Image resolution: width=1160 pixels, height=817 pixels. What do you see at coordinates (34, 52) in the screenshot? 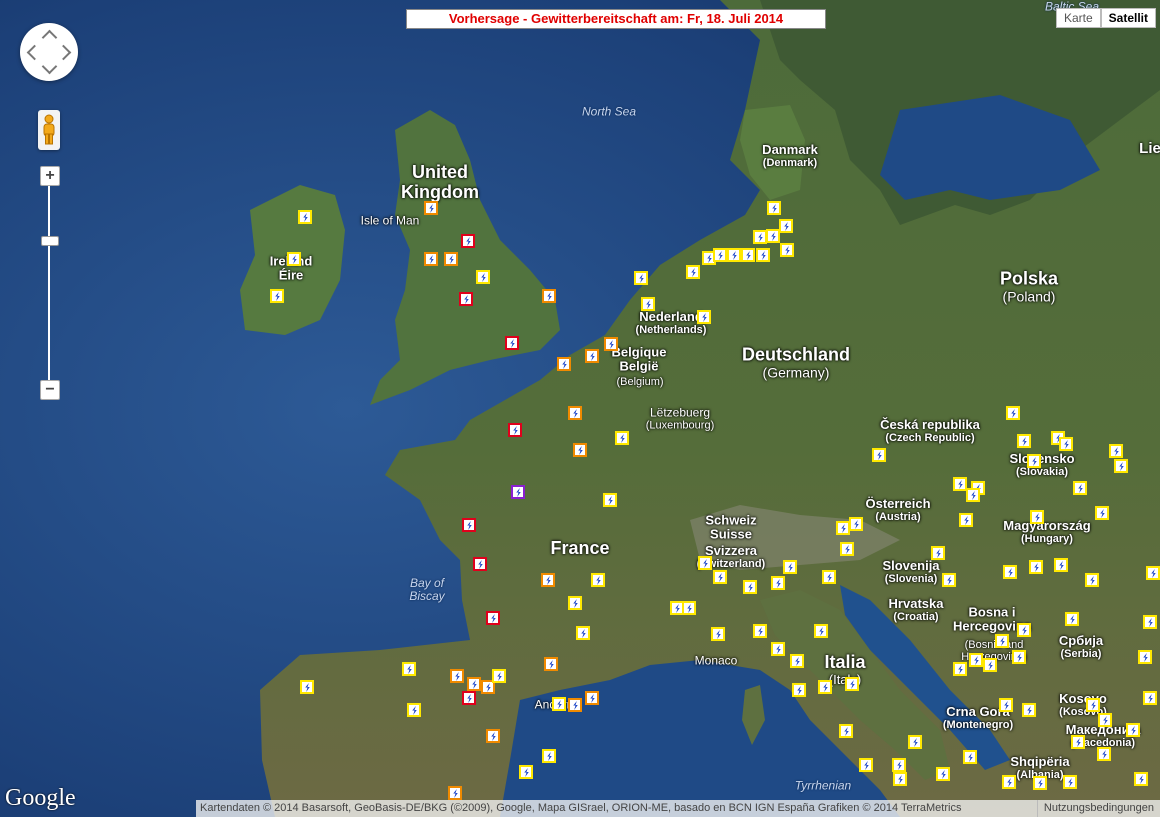
I see `pan-left-icon` at bounding box center [34, 52].